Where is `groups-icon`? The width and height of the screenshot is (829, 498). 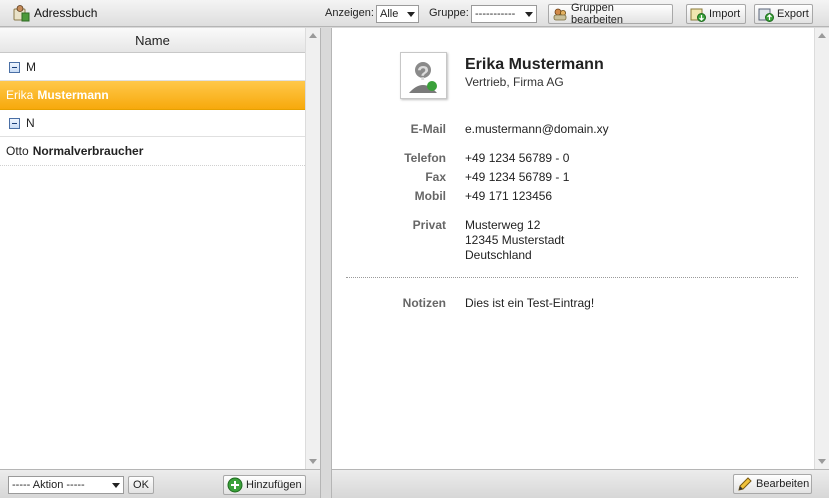
groups-icon is located at coordinates (560, 14).